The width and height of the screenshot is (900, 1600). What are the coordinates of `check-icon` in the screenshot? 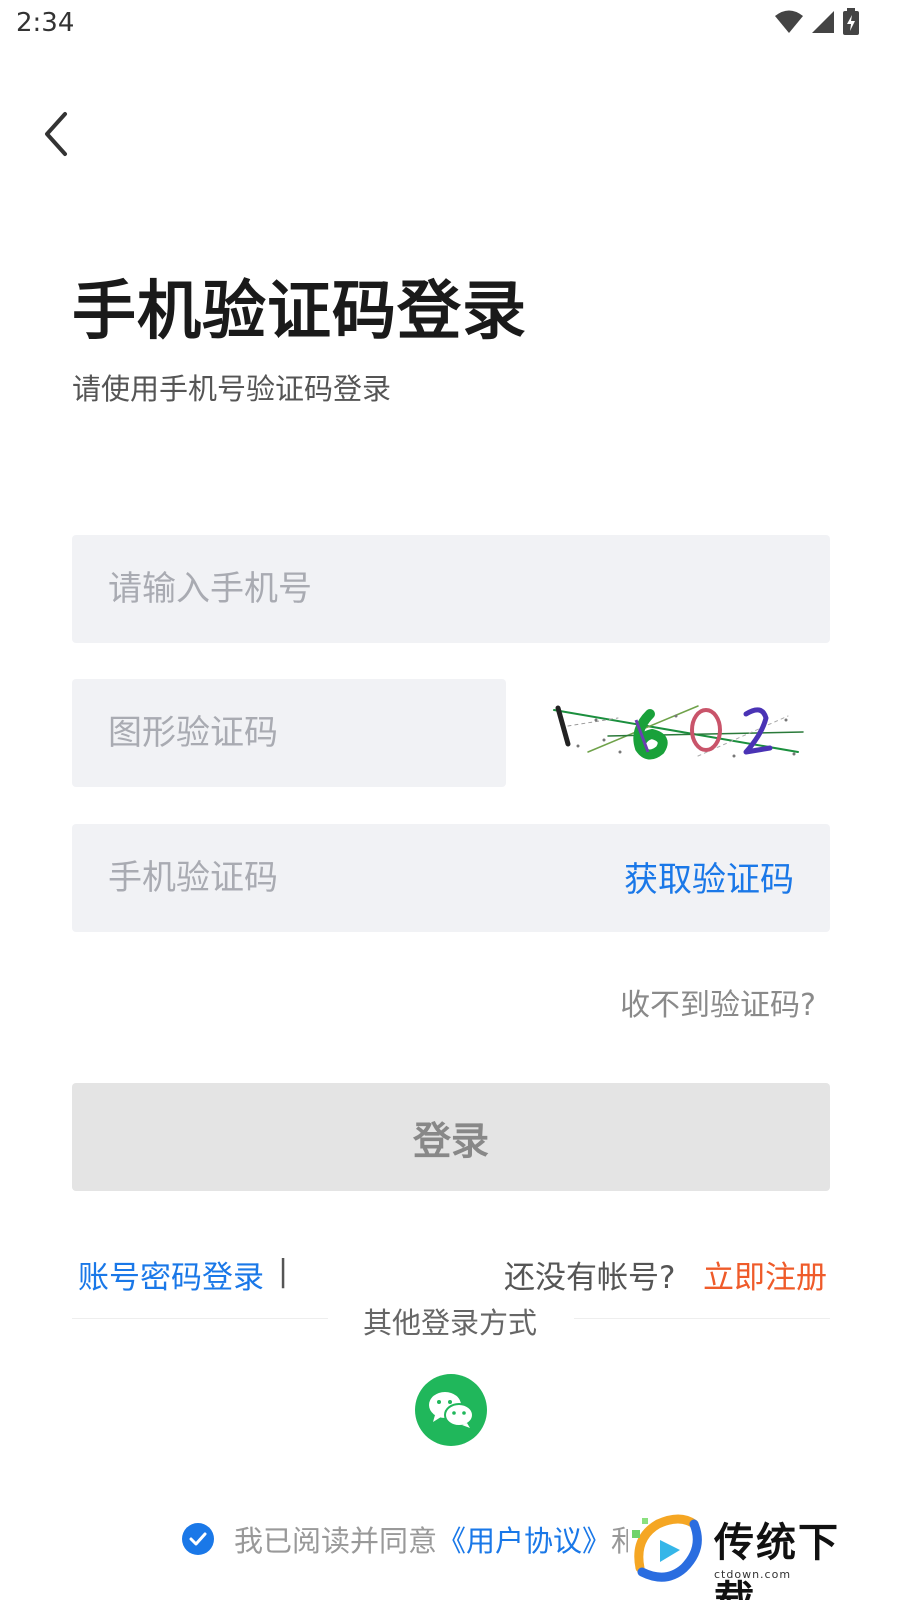 It's located at (198, 1539).